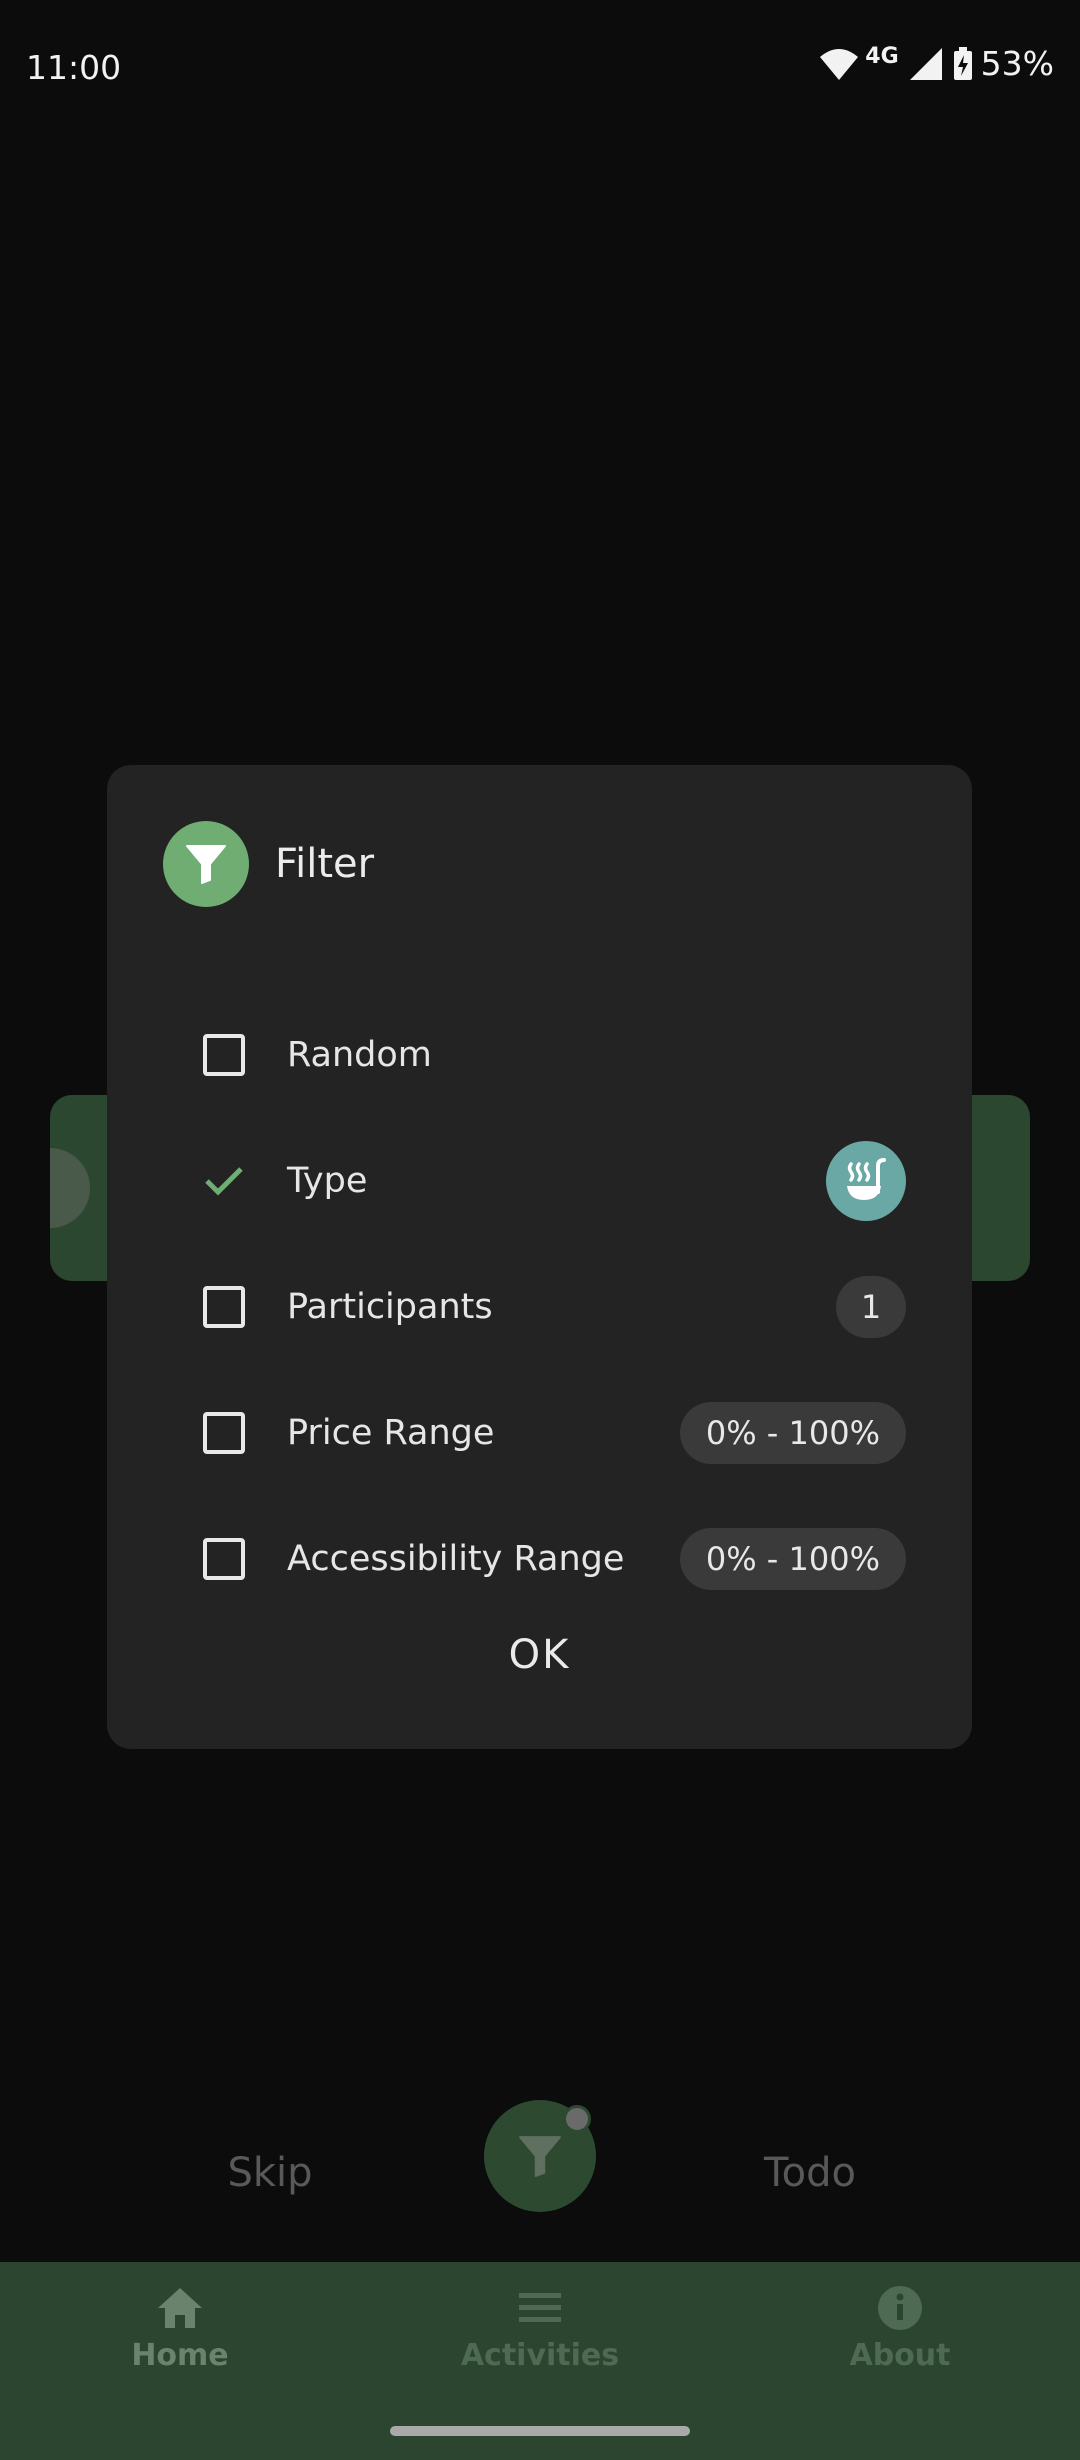 This screenshot has height=2460, width=1080. What do you see at coordinates (224, 1181) in the screenshot?
I see `type-check-icon` at bounding box center [224, 1181].